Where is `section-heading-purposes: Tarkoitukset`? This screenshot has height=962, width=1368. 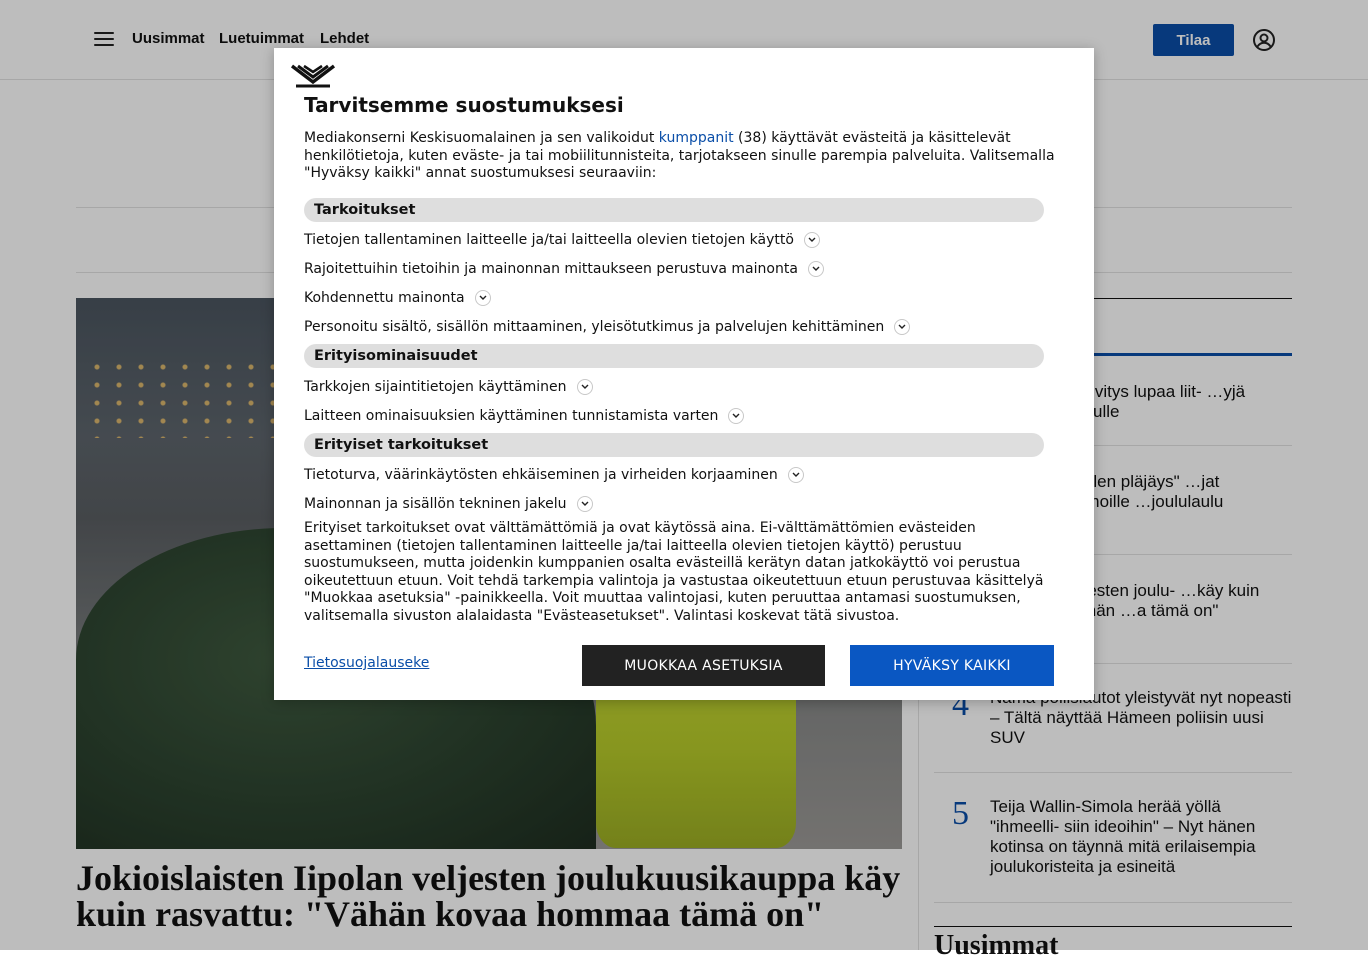
section-heading-purposes: Tarkoitukset is located at coordinates (674, 210).